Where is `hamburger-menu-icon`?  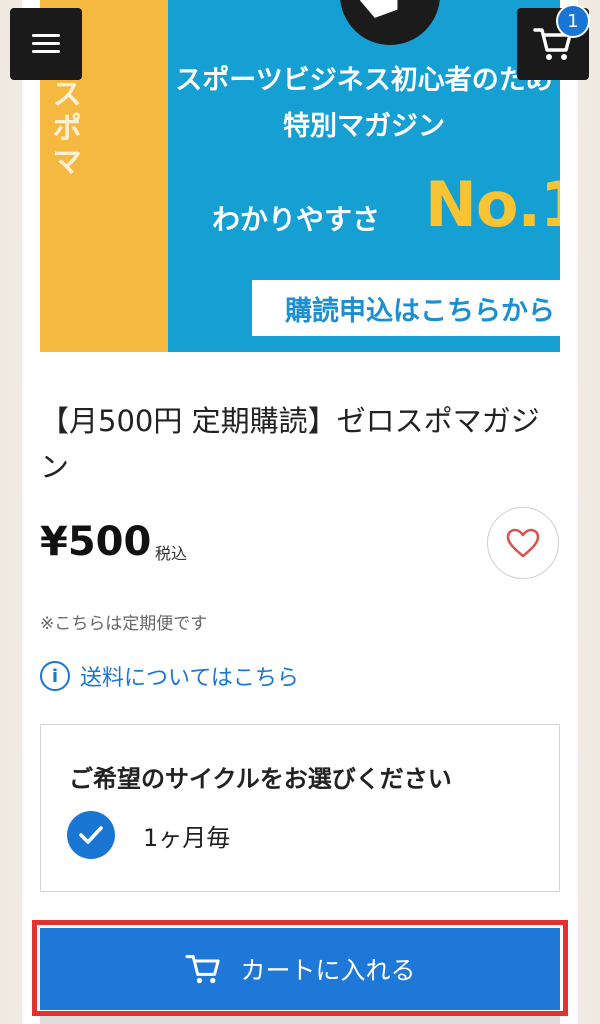 hamburger-menu-icon is located at coordinates (46, 44).